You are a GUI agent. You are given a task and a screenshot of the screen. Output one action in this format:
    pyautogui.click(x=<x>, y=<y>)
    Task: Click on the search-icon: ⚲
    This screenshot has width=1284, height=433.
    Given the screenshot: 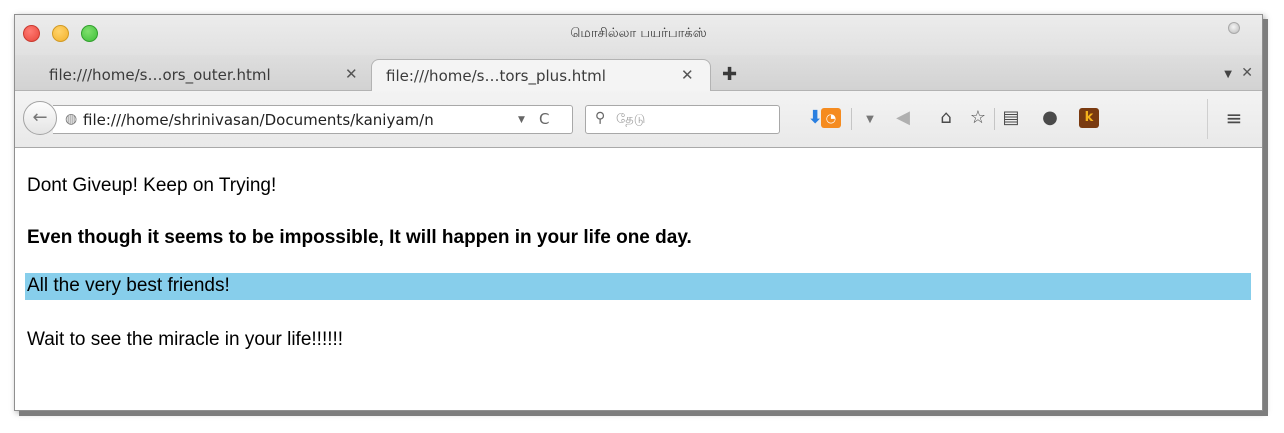 What is the action you would take?
    pyautogui.click(x=600, y=118)
    